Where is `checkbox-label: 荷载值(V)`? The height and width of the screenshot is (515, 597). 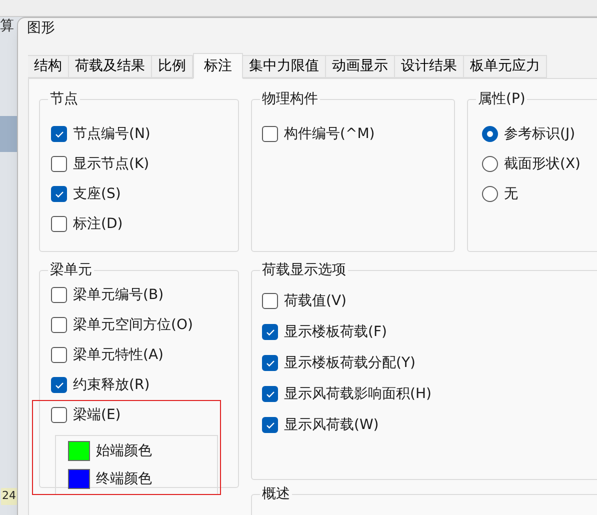 checkbox-label: 荷载值(V) is located at coordinates (315, 301).